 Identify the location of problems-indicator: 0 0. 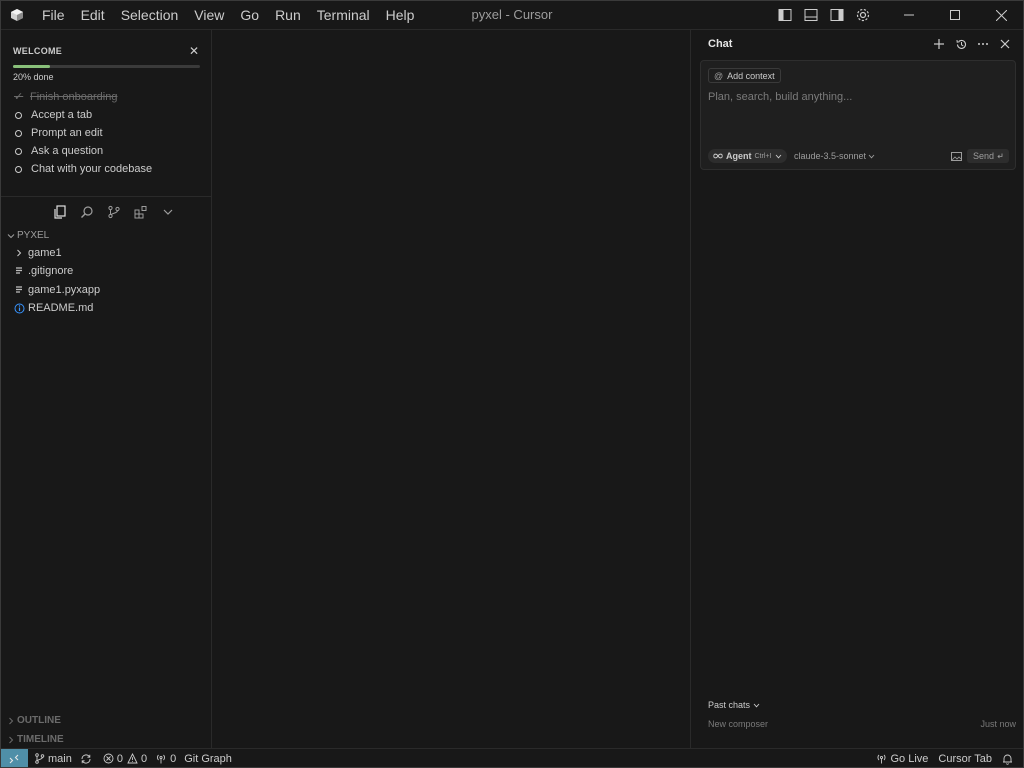
(125, 759).